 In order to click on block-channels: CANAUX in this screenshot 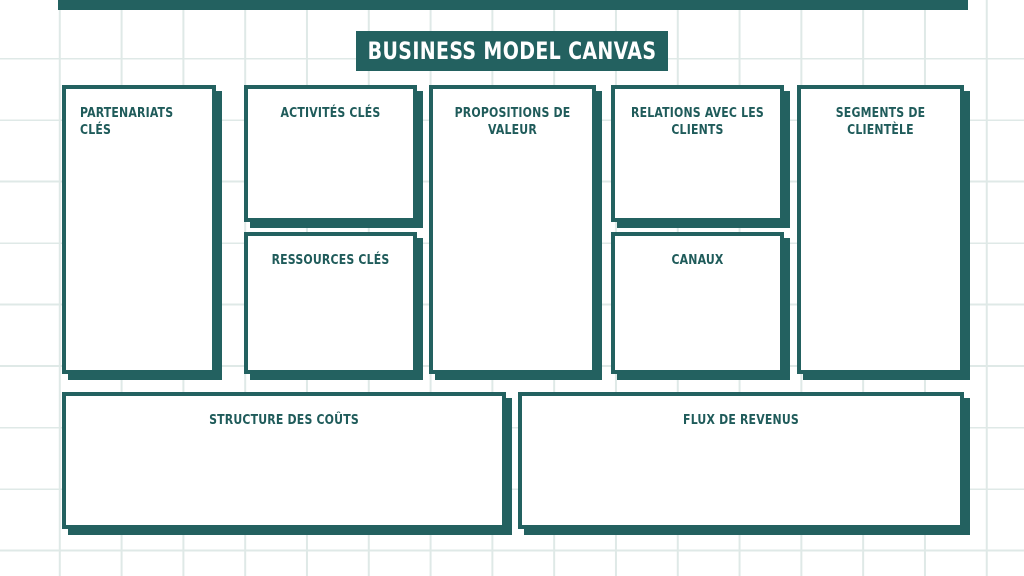, I will do `click(697, 303)`.